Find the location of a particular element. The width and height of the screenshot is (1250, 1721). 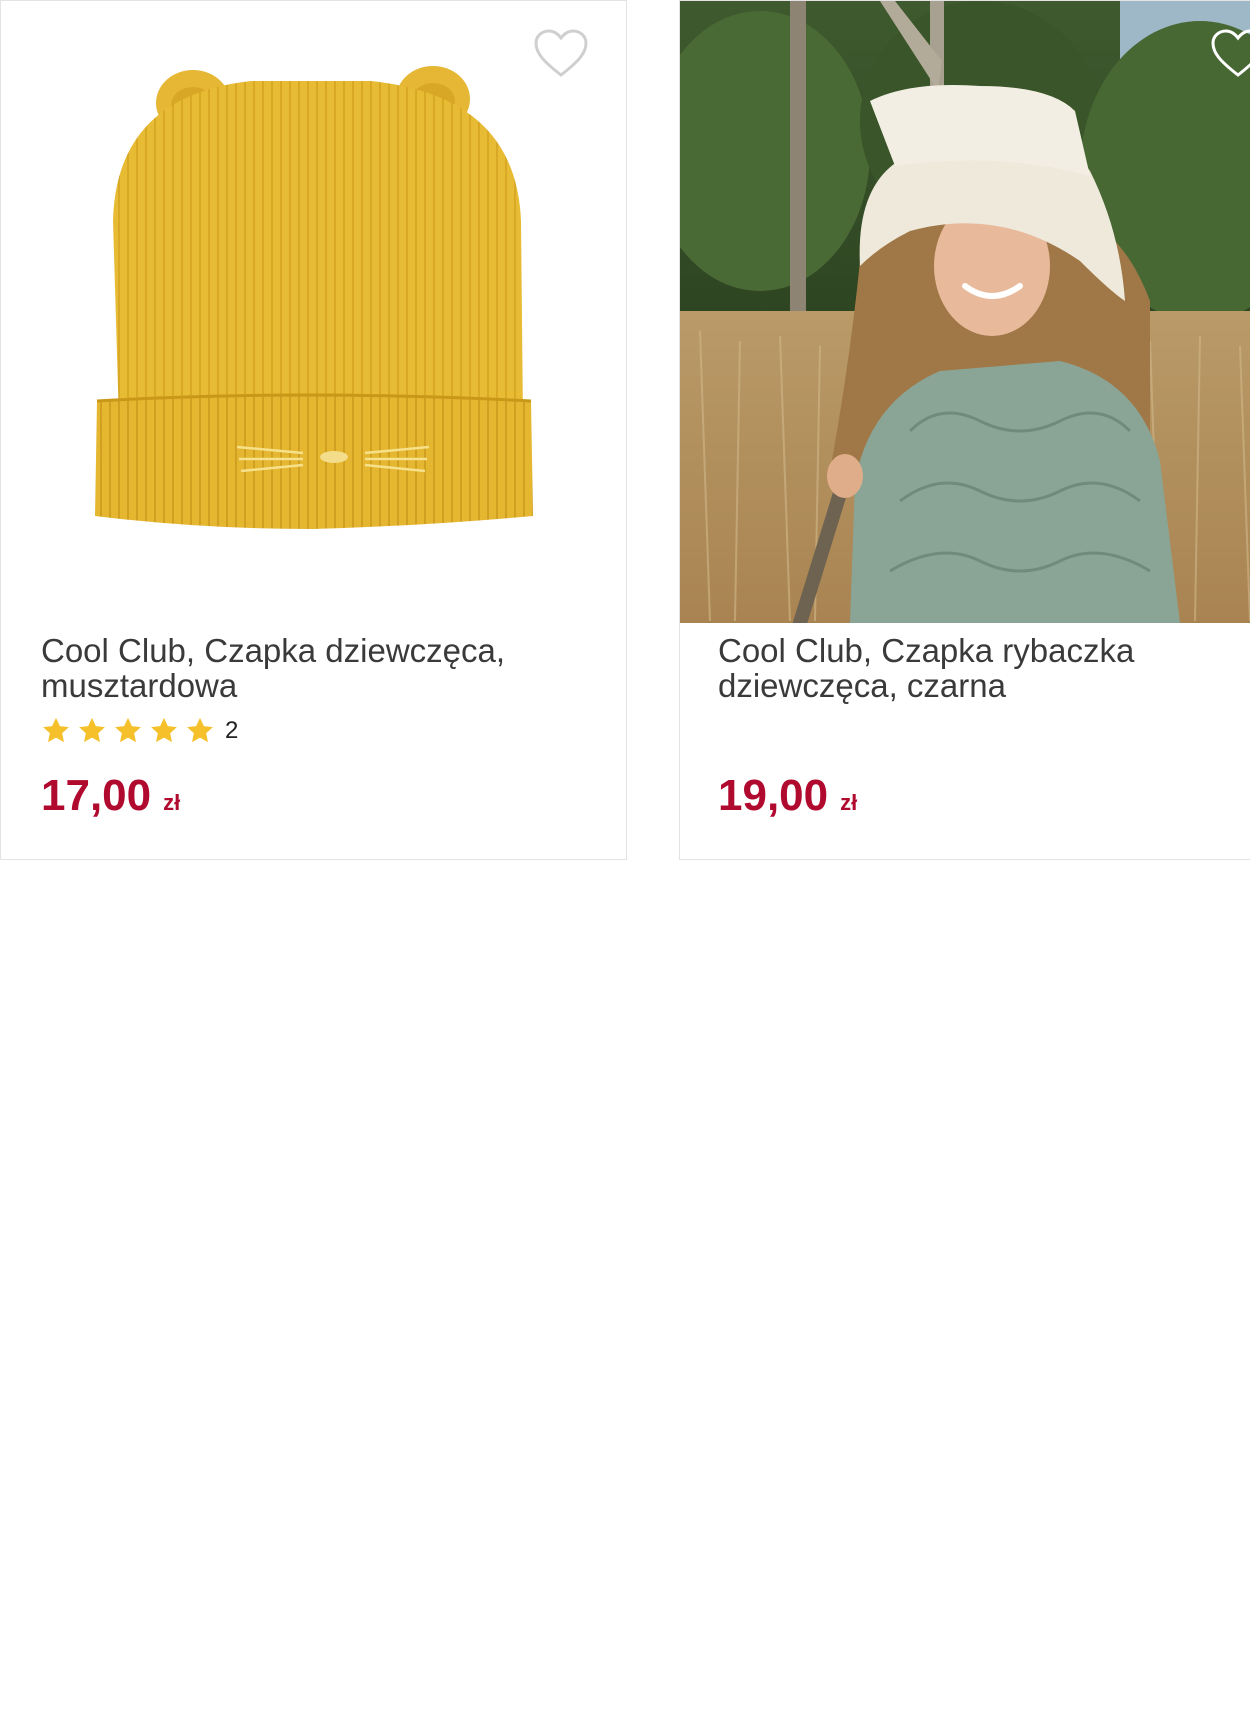

product-price: 19,00 zł is located at coordinates (787, 796).